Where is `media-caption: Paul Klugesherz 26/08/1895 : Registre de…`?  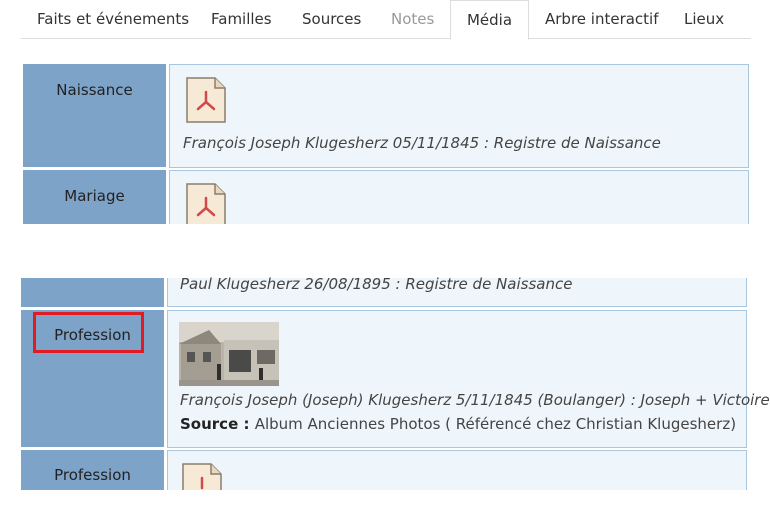
media-caption: Paul Klugesherz 26/08/1895 : Registre de… is located at coordinates (376, 284).